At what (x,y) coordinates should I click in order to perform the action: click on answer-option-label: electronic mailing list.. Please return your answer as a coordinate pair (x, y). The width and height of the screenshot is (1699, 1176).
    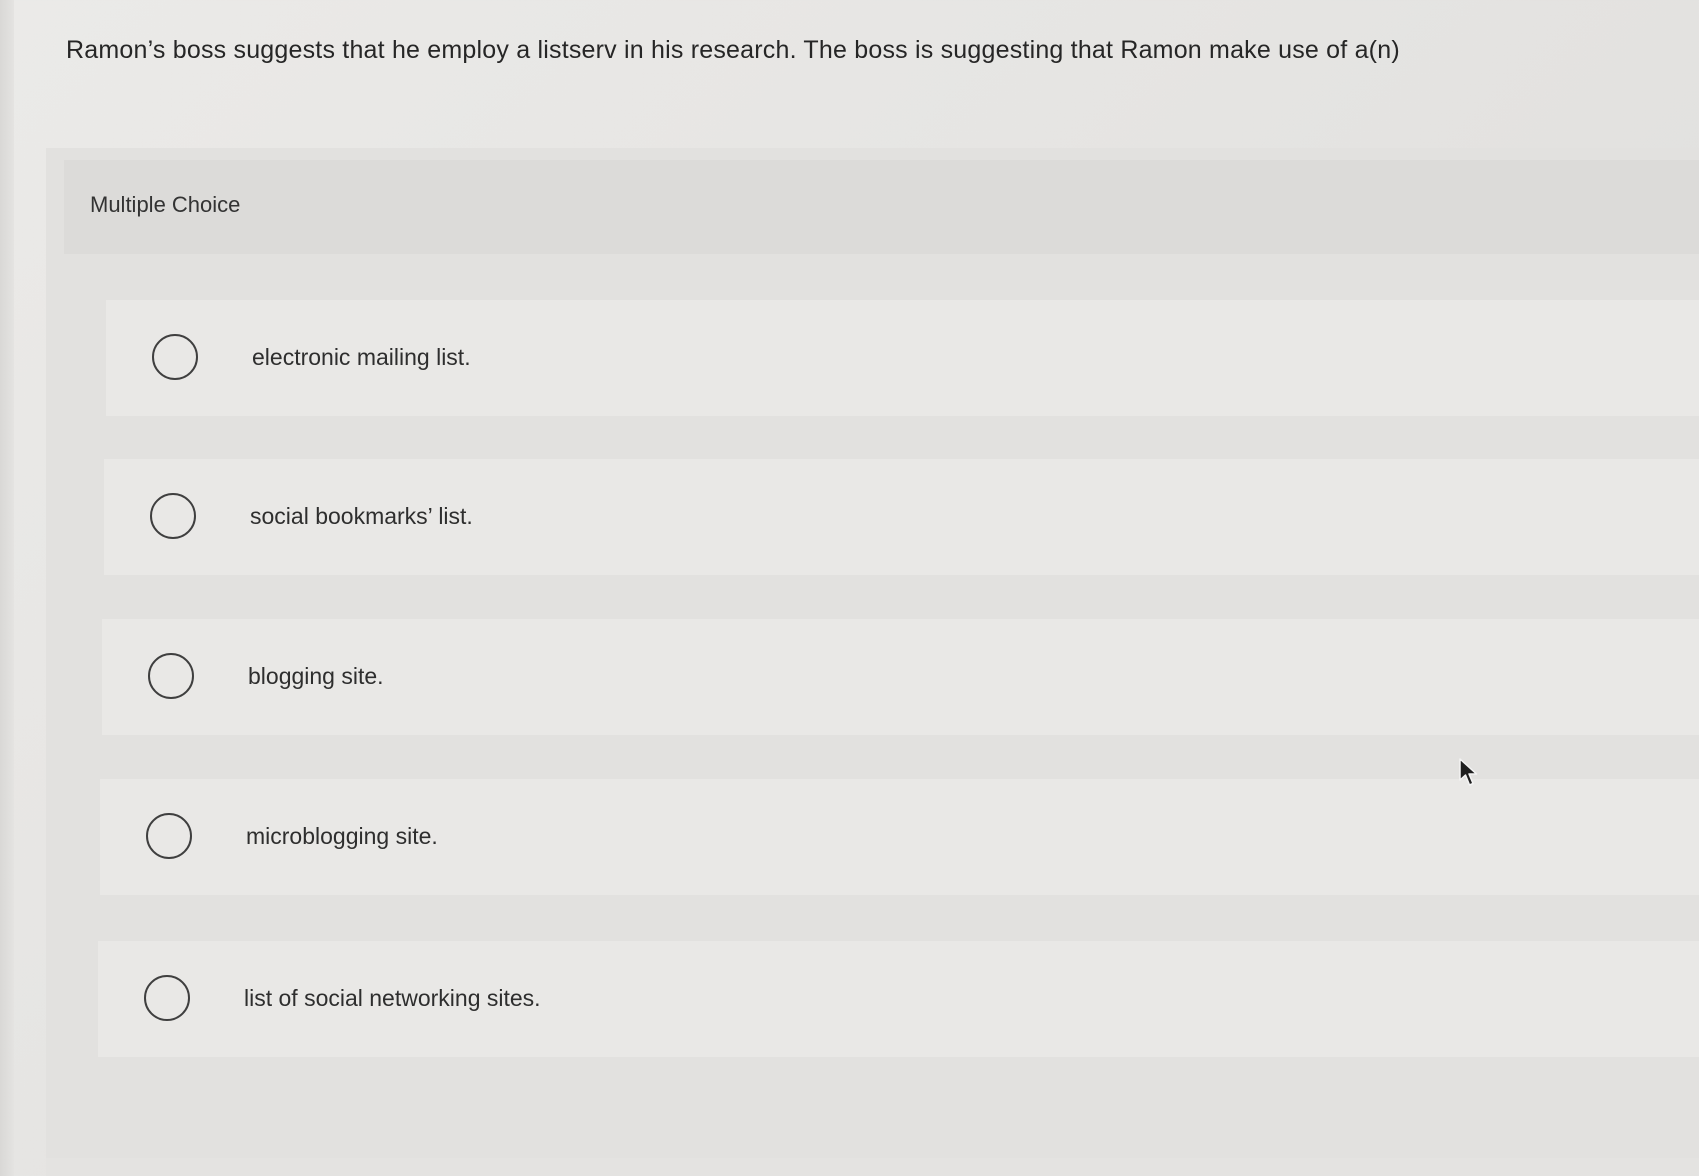
    Looking at the image, I should click on (361, 357).